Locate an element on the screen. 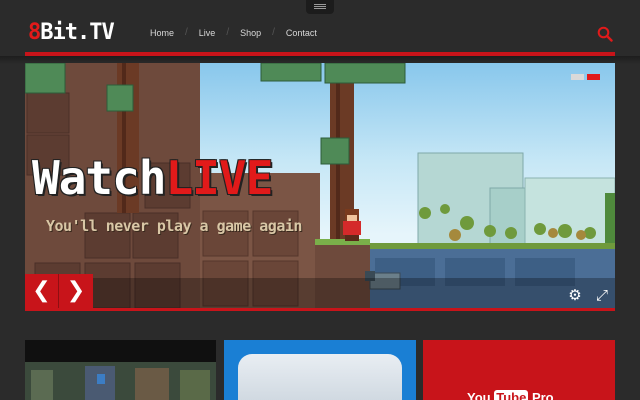  youtube-logo: You Tube Pro is located at coordinates (510, 395).